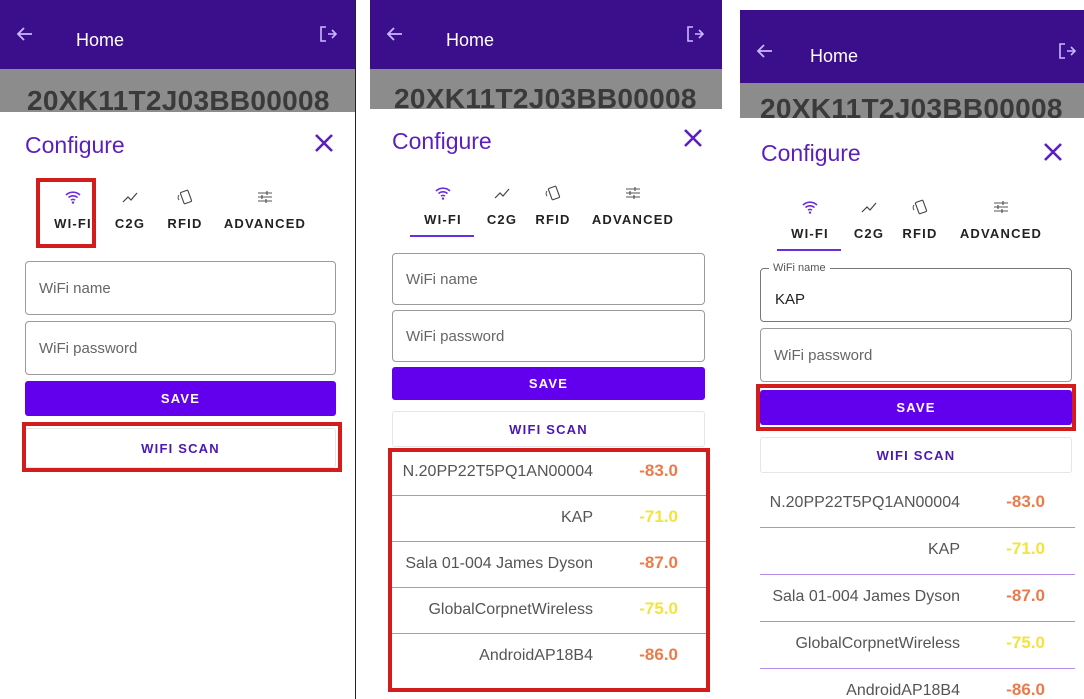  What do you see at coordinates (497, 471) in the screenshot?
I see `network-name: N.20PP22T5PQ1AN00004` at bounding box center [497, 471].